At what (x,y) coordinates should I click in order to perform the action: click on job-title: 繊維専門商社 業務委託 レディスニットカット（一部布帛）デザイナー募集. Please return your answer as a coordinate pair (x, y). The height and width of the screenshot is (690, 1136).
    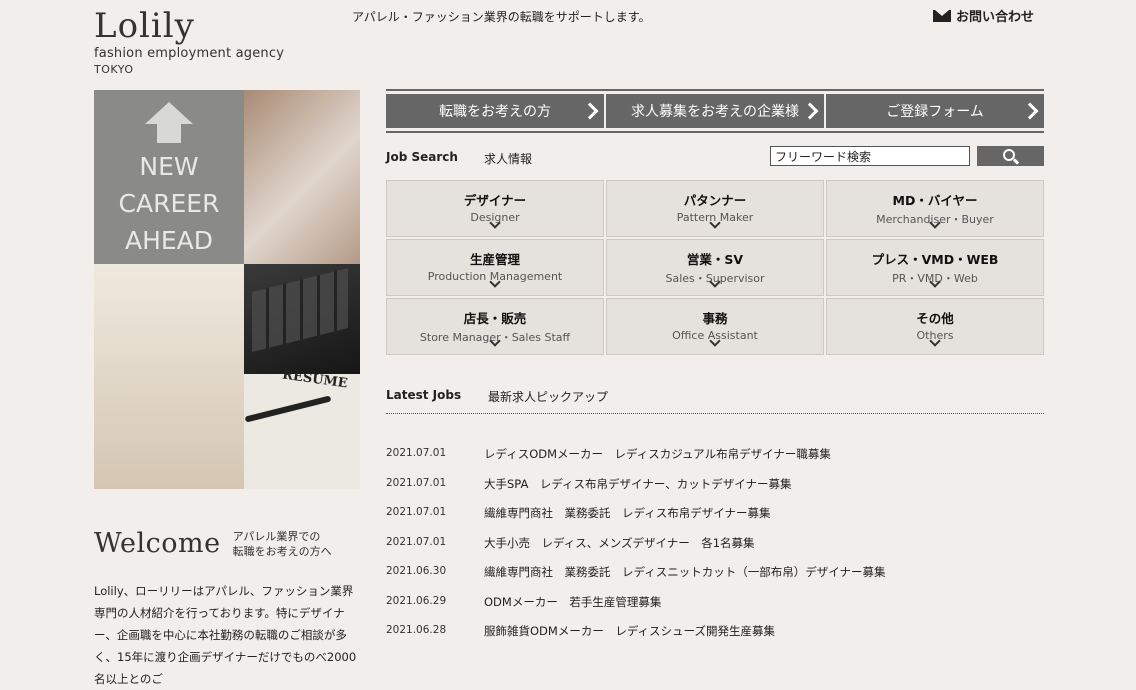
    Looking at the image, I should click on (685, 572).